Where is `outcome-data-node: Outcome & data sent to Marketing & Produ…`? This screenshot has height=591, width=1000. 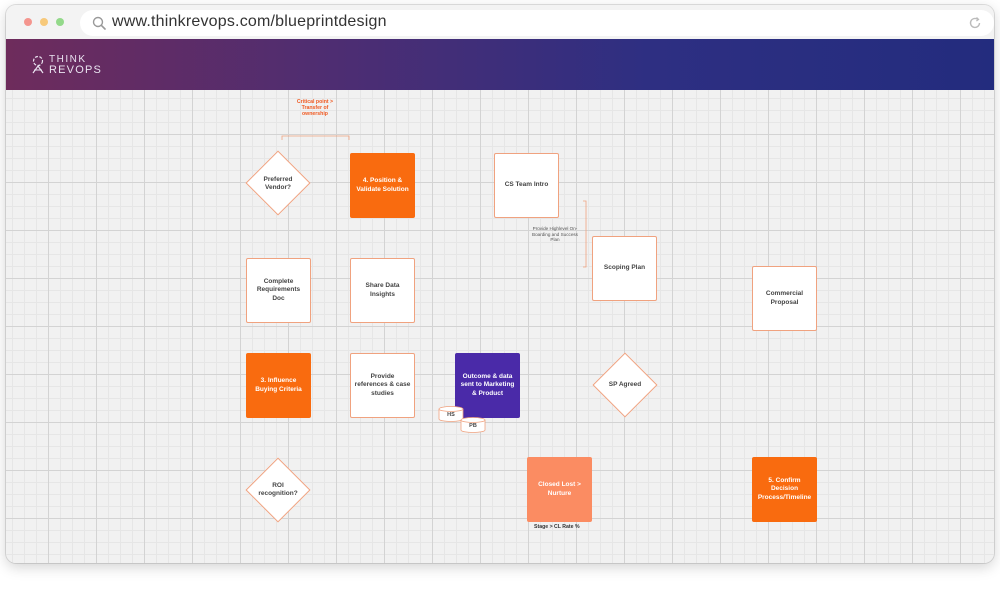 outcome-data-node: Outcome & data sent to Marketing & Produ… is located at coordinates (487, 385).